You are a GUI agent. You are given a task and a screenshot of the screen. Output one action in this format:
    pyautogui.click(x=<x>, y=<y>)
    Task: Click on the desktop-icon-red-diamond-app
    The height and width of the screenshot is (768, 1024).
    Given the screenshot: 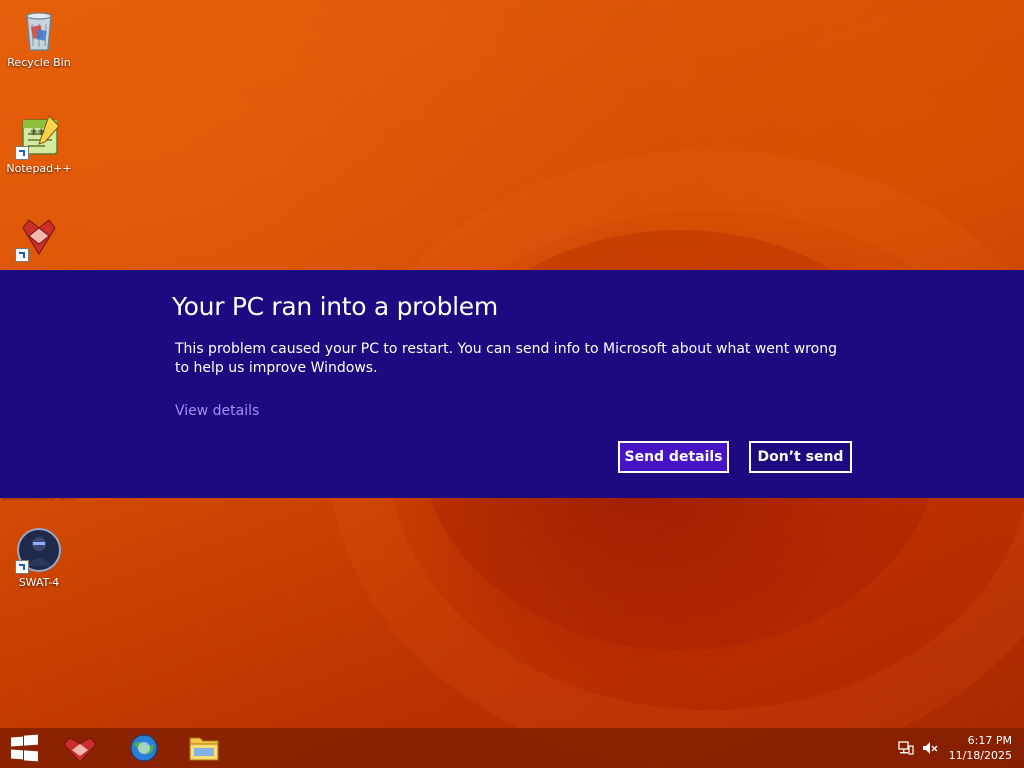 What is the action you would take?
    pyautogui.click(x=39, y=239)
    